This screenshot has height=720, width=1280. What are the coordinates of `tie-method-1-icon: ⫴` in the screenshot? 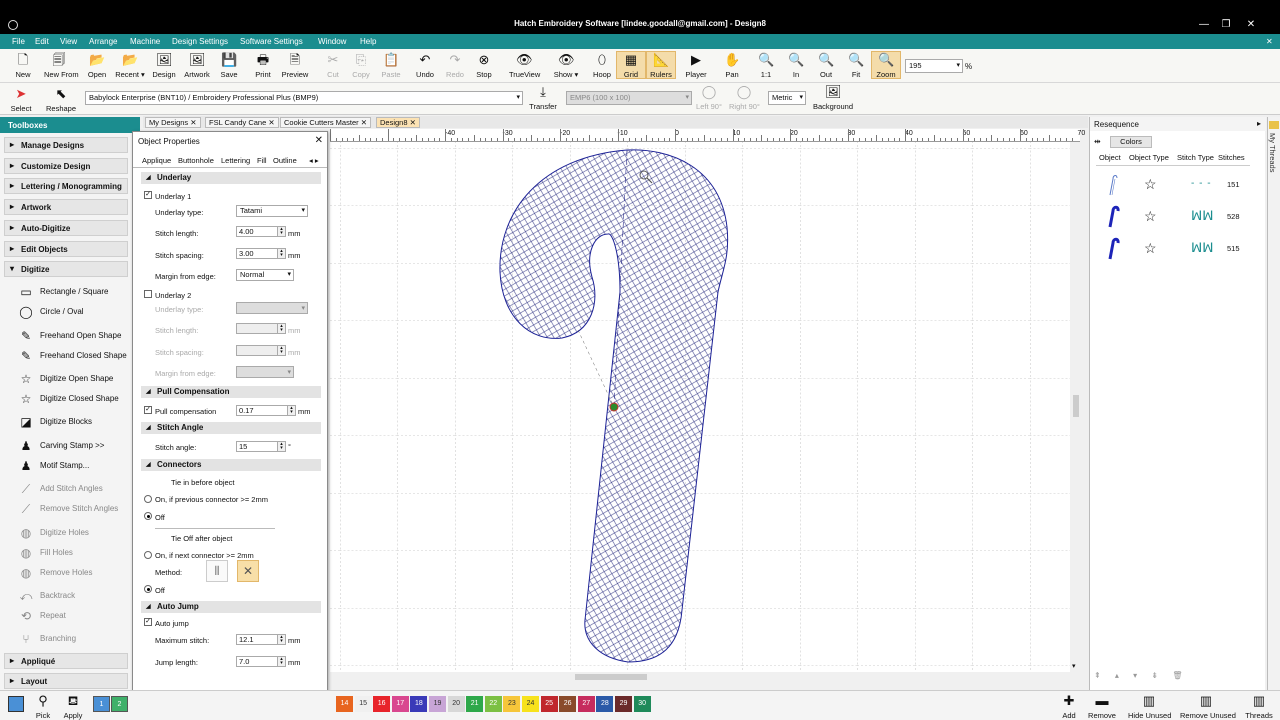 It's located at (217, 571).